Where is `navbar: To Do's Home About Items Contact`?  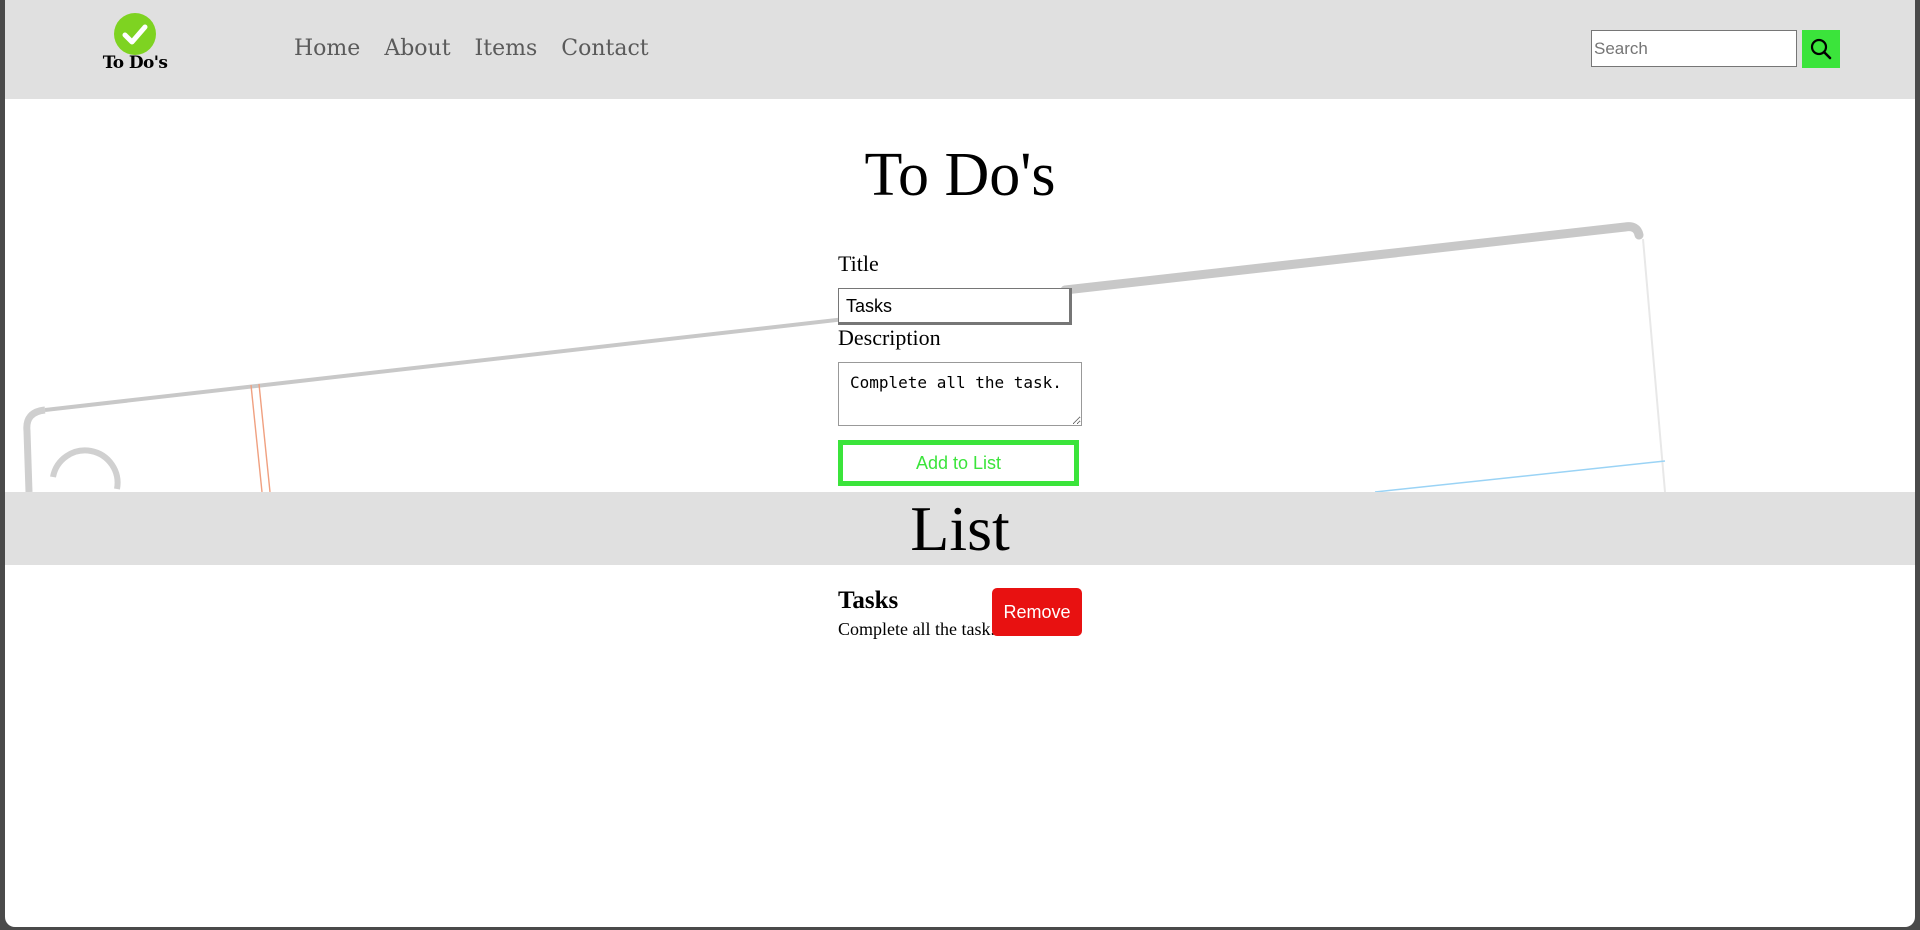
navbar: To Do's Home About Items Contact is located at coordinates (960, 49).